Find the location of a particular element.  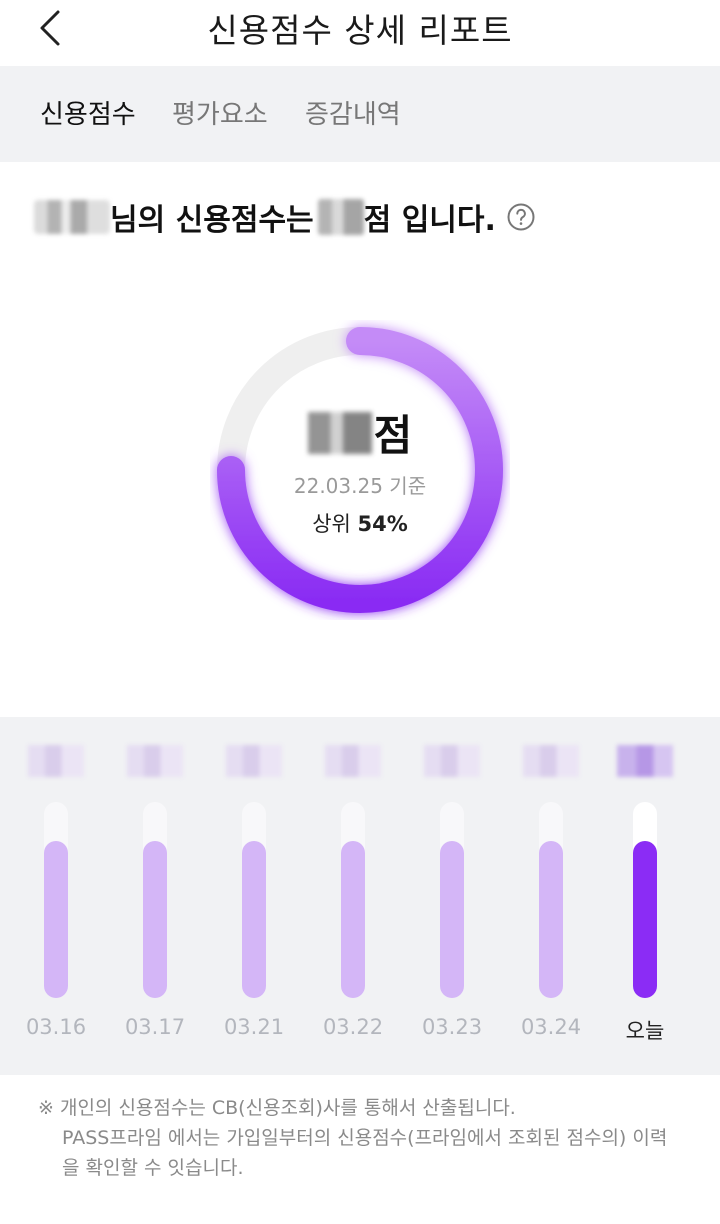

app-header: 신용점수 상세 리포트 is located at coordinates (360, 33).